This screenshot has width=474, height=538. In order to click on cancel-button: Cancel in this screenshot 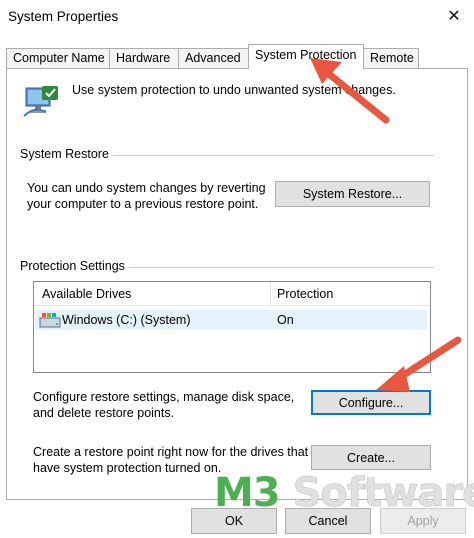, I will do `click(328, 521)`.